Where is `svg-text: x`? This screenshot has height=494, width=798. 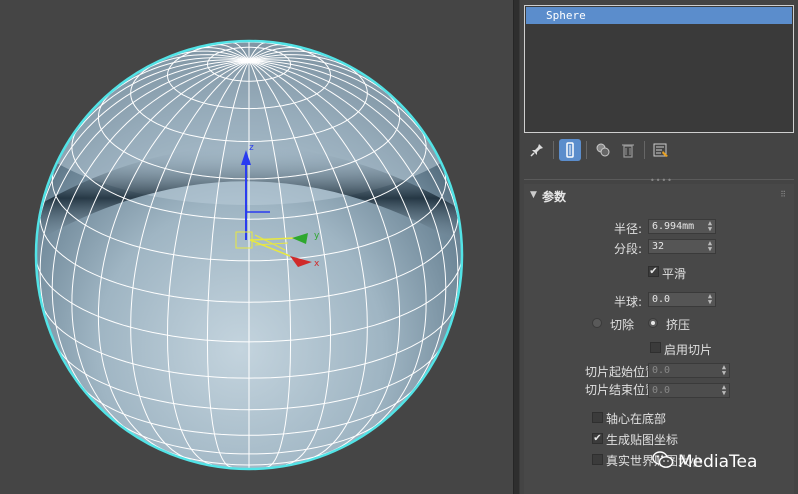
svg-text: x is located at coordinates (317, 264).